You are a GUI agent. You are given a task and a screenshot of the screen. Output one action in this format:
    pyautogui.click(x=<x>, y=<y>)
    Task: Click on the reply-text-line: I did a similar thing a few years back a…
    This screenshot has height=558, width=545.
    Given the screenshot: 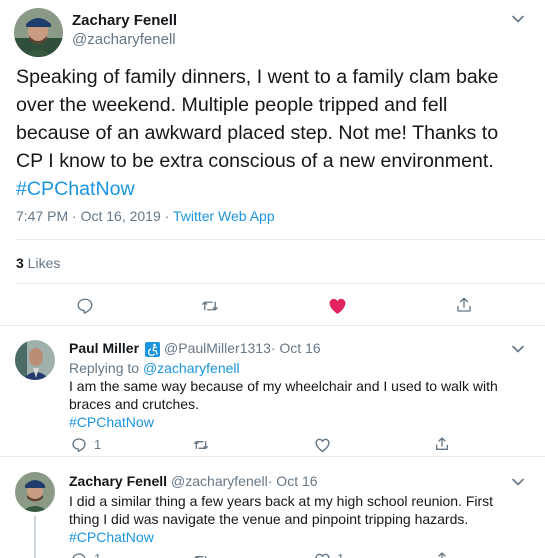 What is the action you would take?
    pyautogui.click(x=281, y=501)
    